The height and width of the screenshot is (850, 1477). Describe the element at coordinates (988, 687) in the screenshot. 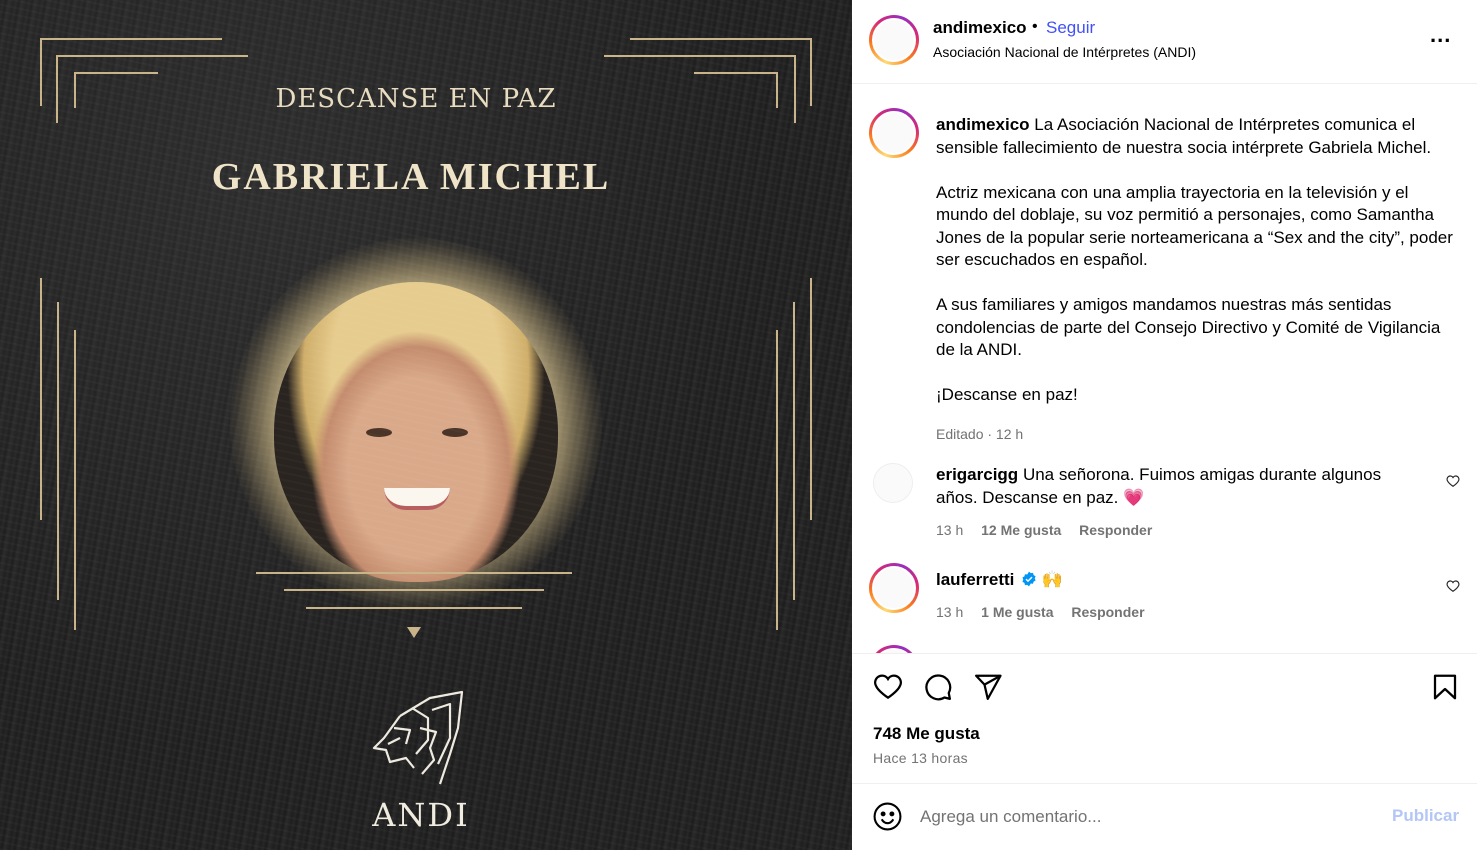

I see `share-icon` at that location.